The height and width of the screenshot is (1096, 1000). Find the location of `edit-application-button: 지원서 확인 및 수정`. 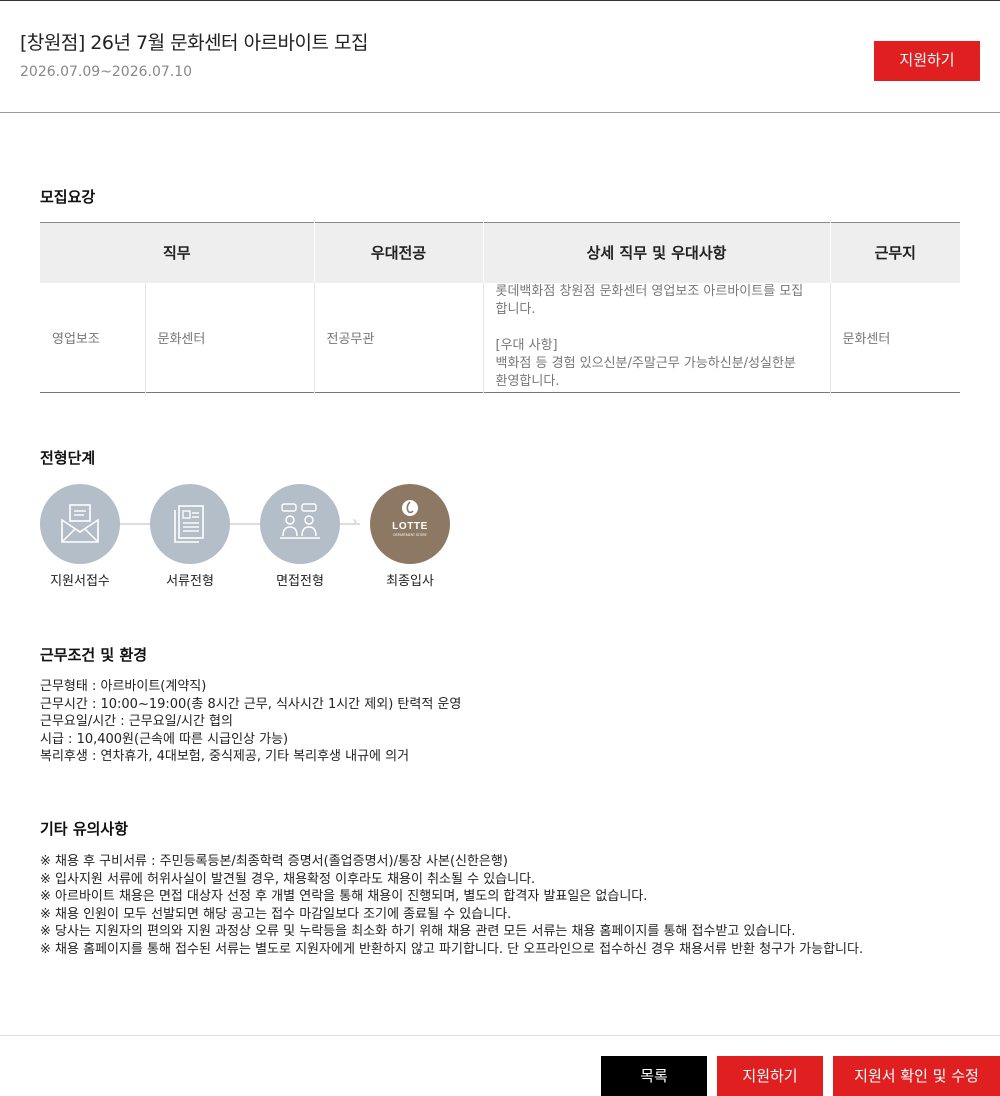

edit-application-button: 지원서 확인 및 수정 is located at coordinates (916, 1076).